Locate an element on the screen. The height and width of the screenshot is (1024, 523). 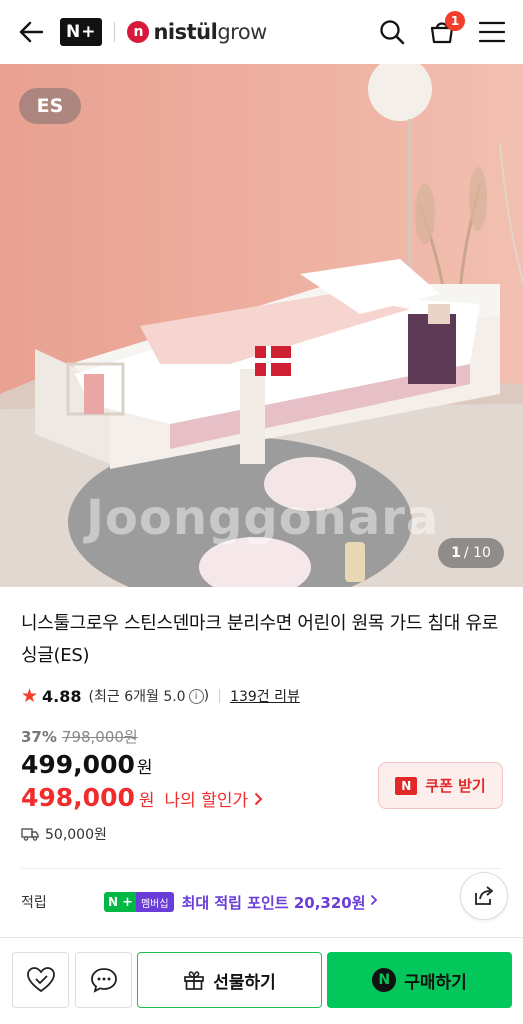
original-price: 798,000원 is located at coordinates (99, 737).